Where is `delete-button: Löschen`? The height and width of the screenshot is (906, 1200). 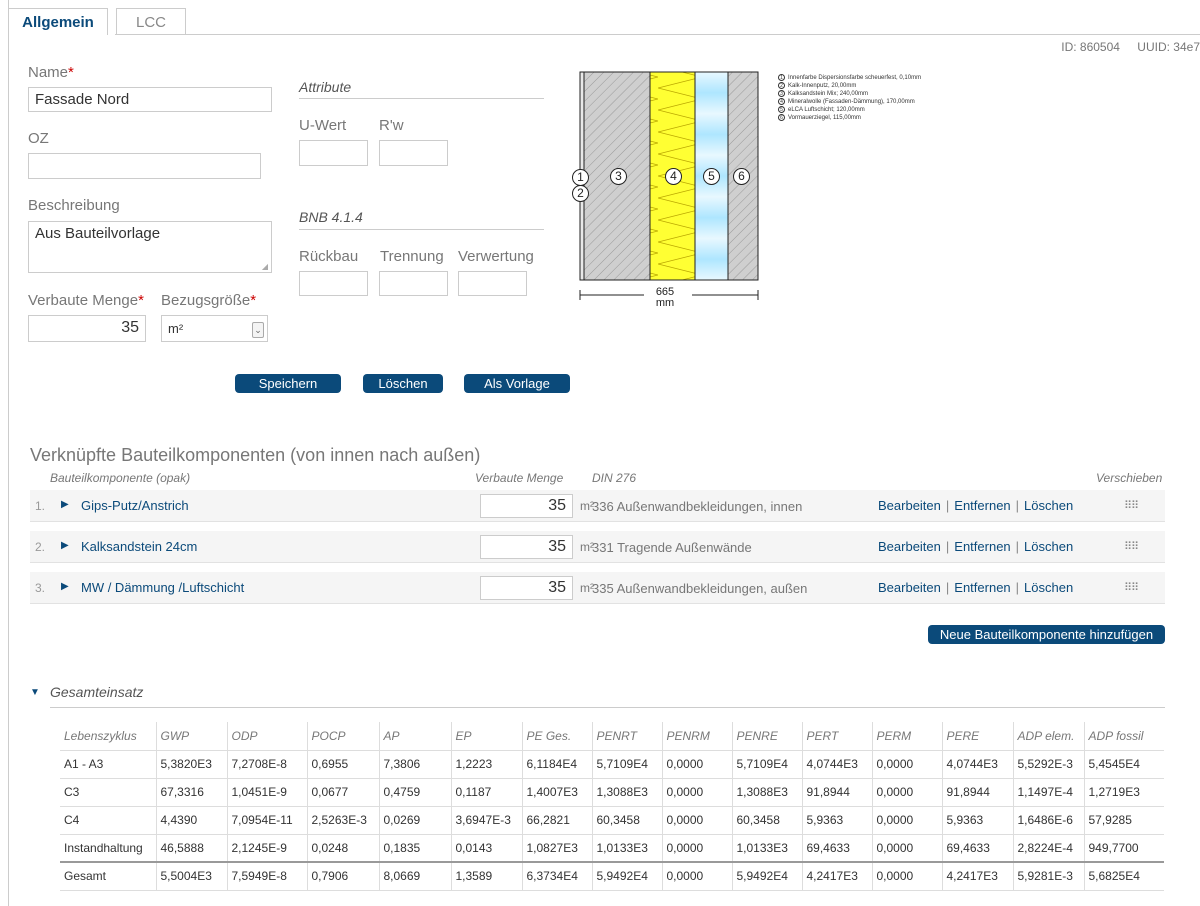 delete-button: Löschen is located at coordinates (403, 383).